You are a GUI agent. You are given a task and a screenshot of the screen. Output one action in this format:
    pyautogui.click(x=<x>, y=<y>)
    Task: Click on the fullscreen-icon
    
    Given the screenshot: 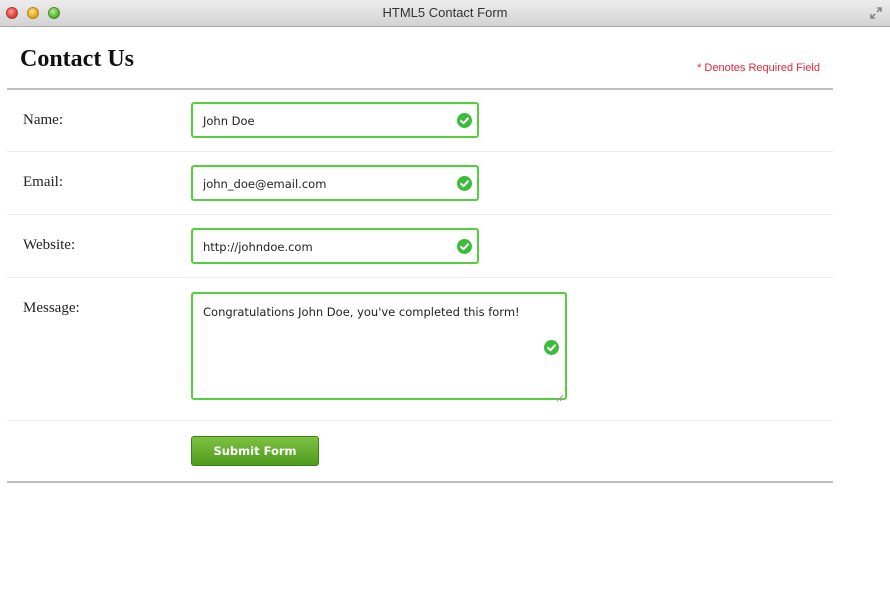 What is the action you would take?
    pyautogui.click(x=876, y=12)
    